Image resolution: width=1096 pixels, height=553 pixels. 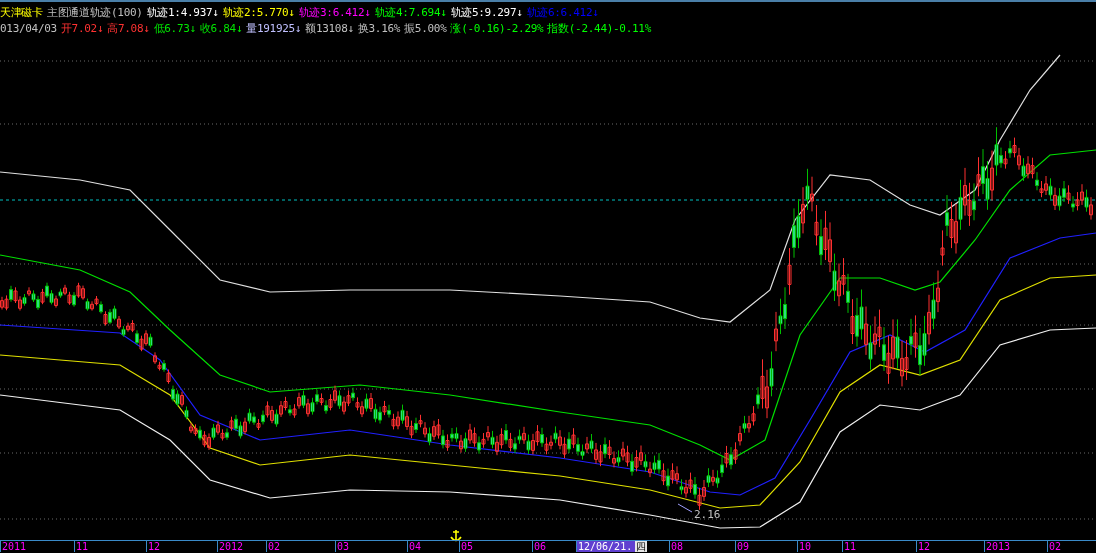 I want to click on quote-value: 振5.00%, so click(x=425, y=28).